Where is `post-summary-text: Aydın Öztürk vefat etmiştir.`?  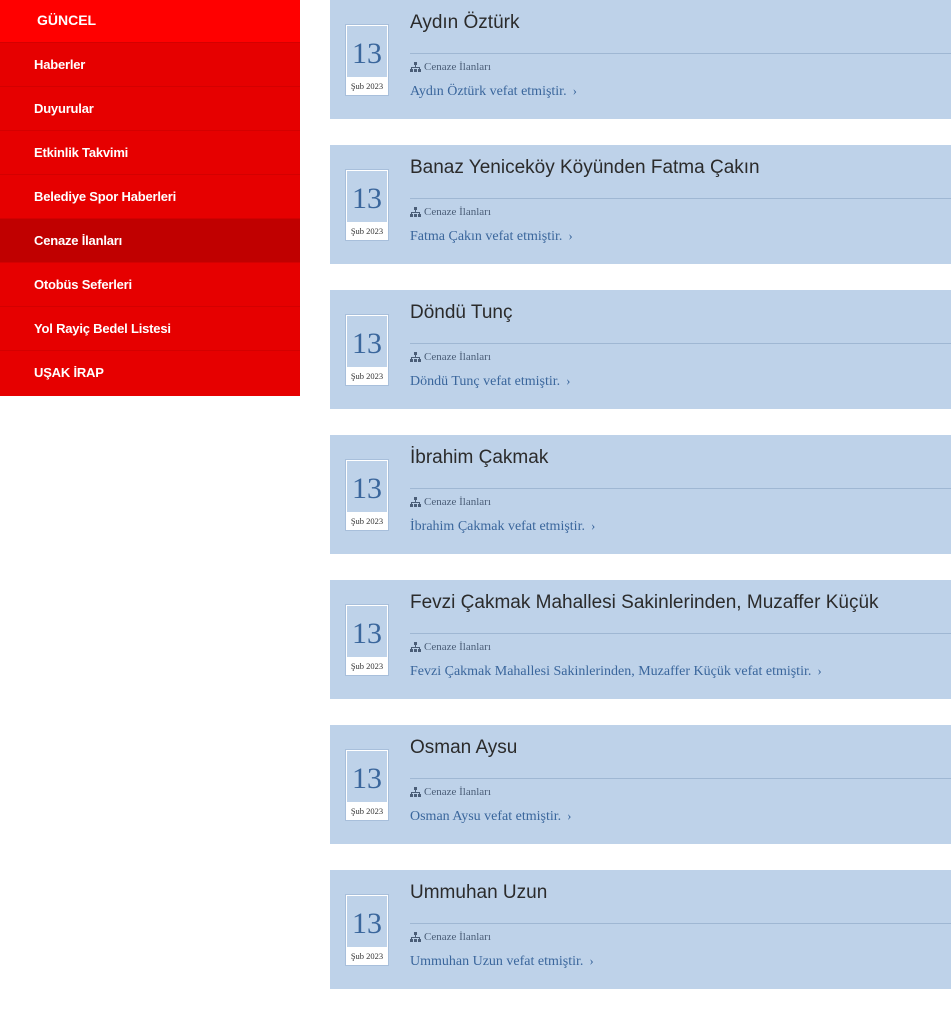 post-summary-text: Aydın Öztürk vefat etmiştir. is located at coordinates (488, 91).